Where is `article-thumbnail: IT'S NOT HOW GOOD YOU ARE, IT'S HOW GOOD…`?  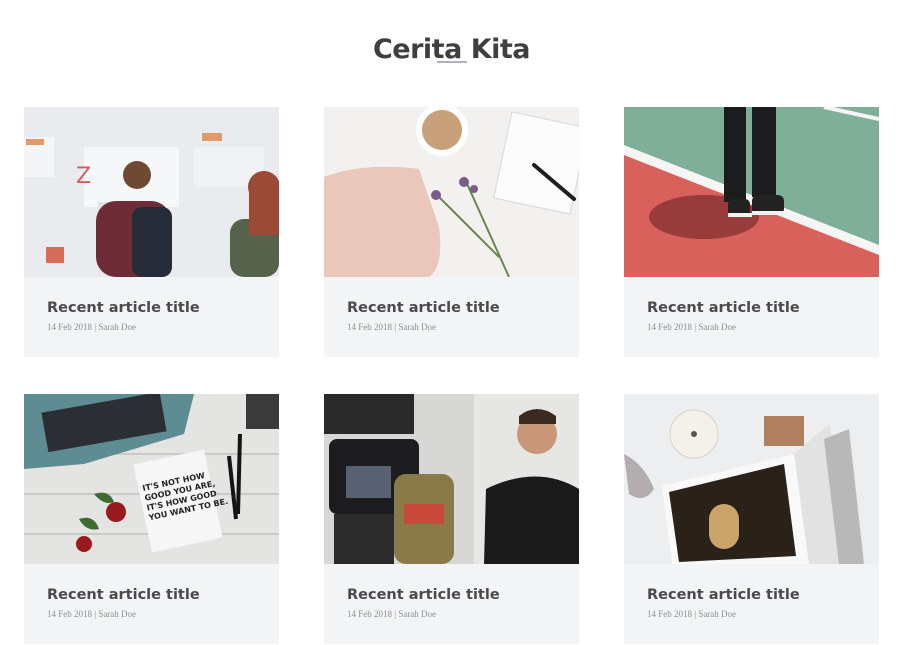 article-thumbnail: IT'S NOT HOW GOOD YOU ARE, IT'S HOW GOOD… is located at coordinates (151, 479).